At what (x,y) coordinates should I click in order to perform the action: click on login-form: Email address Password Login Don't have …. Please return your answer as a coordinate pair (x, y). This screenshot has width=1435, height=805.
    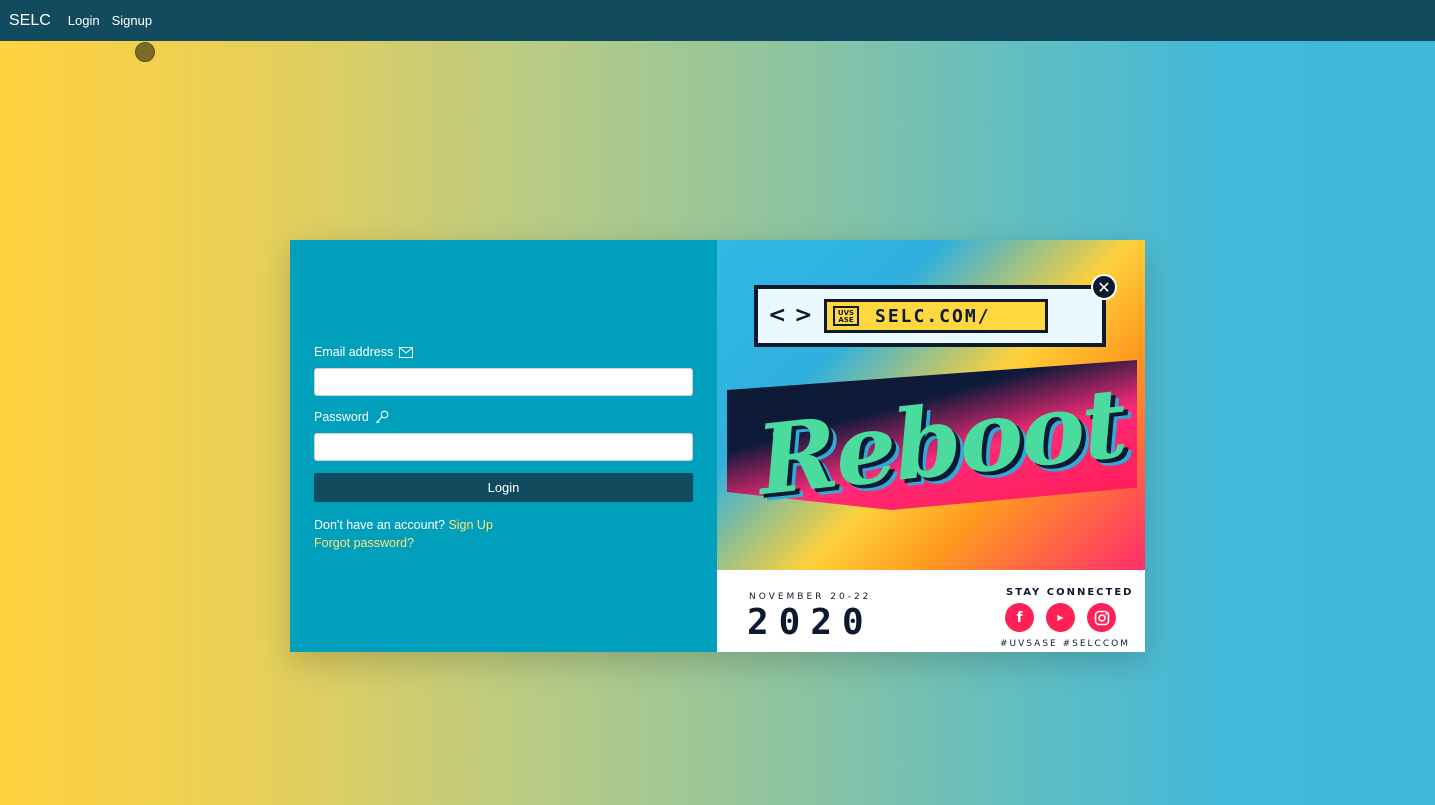
    Looking at the image, I should click on (503, 448).